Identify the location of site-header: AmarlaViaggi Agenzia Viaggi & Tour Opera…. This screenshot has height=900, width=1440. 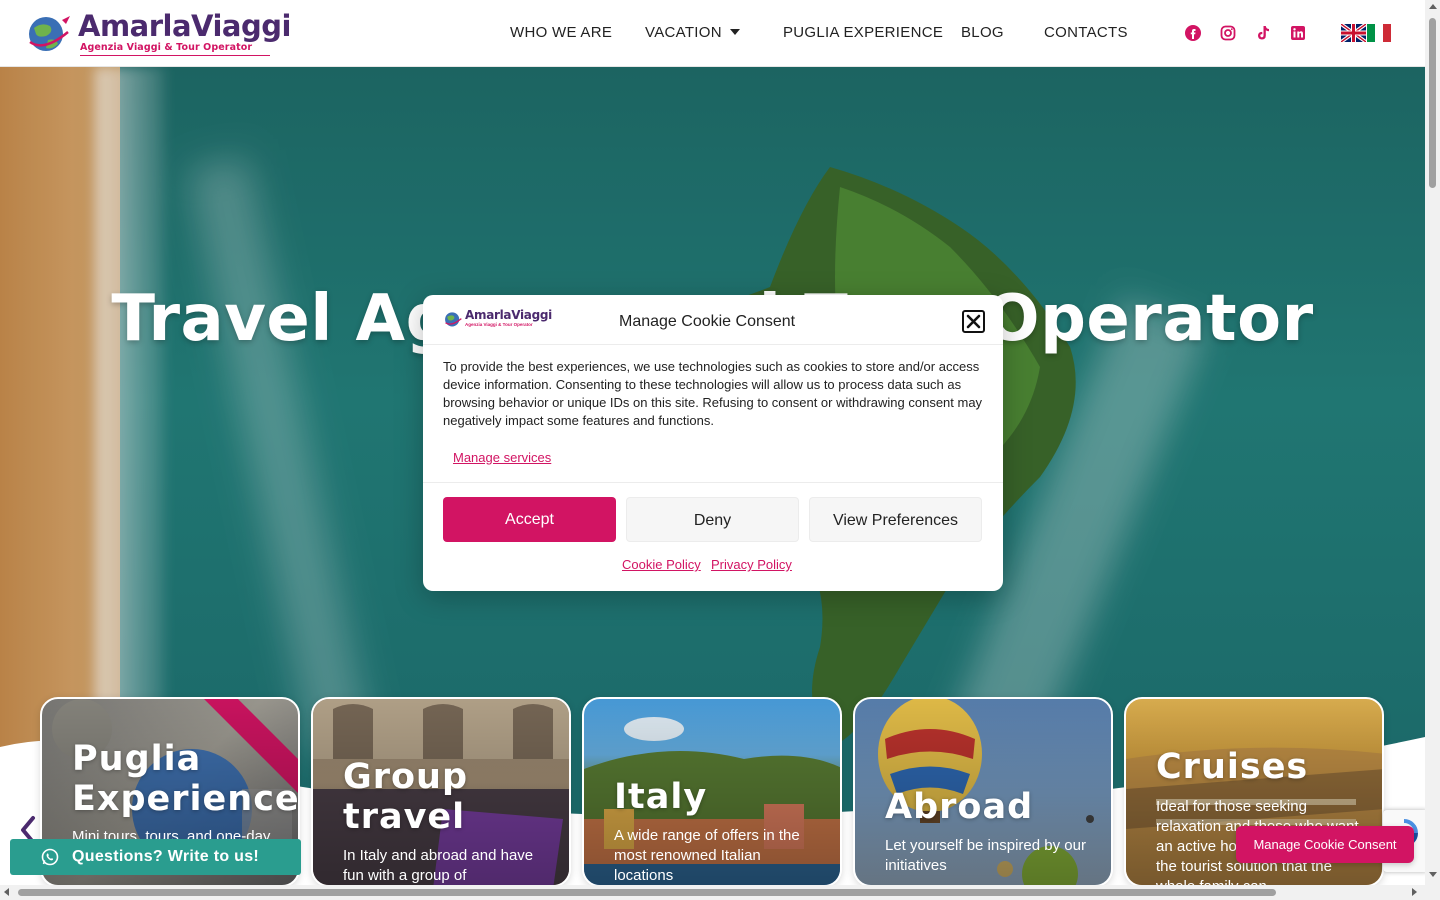
(712, 33).